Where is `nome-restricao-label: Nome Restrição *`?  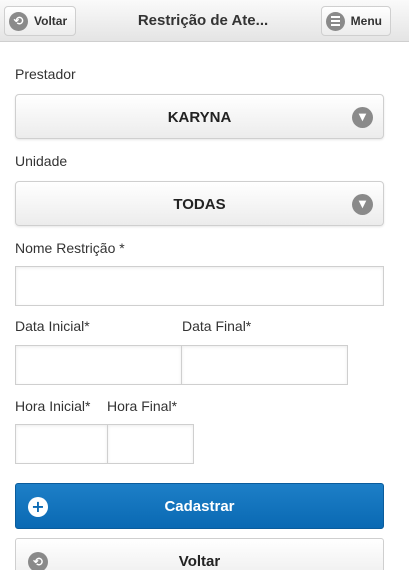 nome-restricao-label: Nome Restrição * is located at coordinates (70, 248).